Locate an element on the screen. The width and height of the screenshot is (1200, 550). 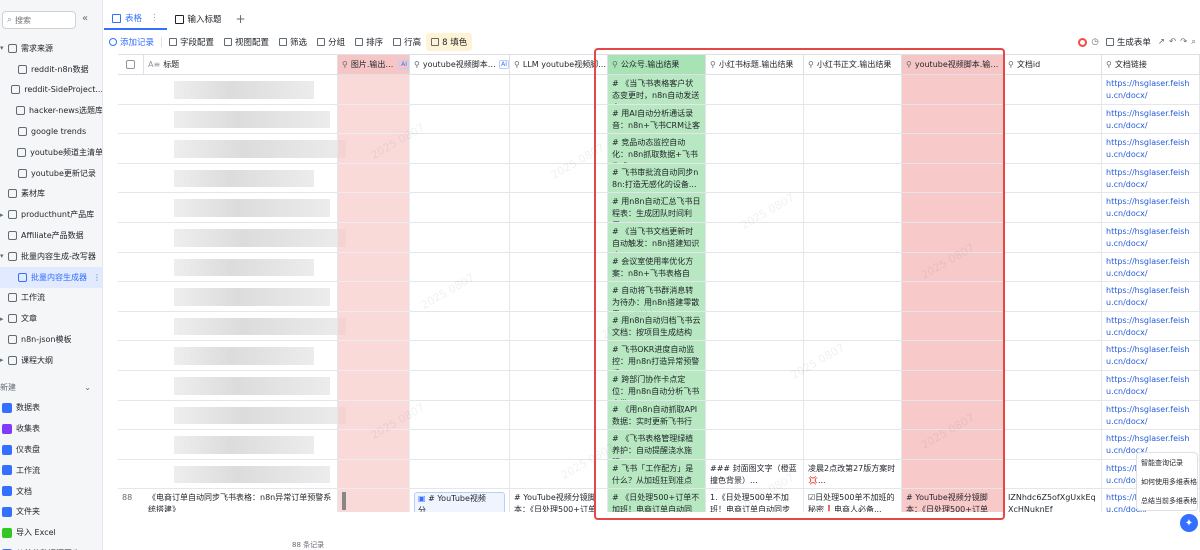
sidebar-item: 素材库 is located at coordinates (51, 194).